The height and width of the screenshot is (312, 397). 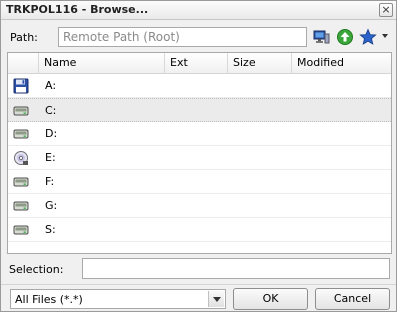 What do you see at coordinates (198, 10) in the screenshot?
I see `title-bar: TRKPOL116 - Browse... ×` at bounding box center [198, 10].